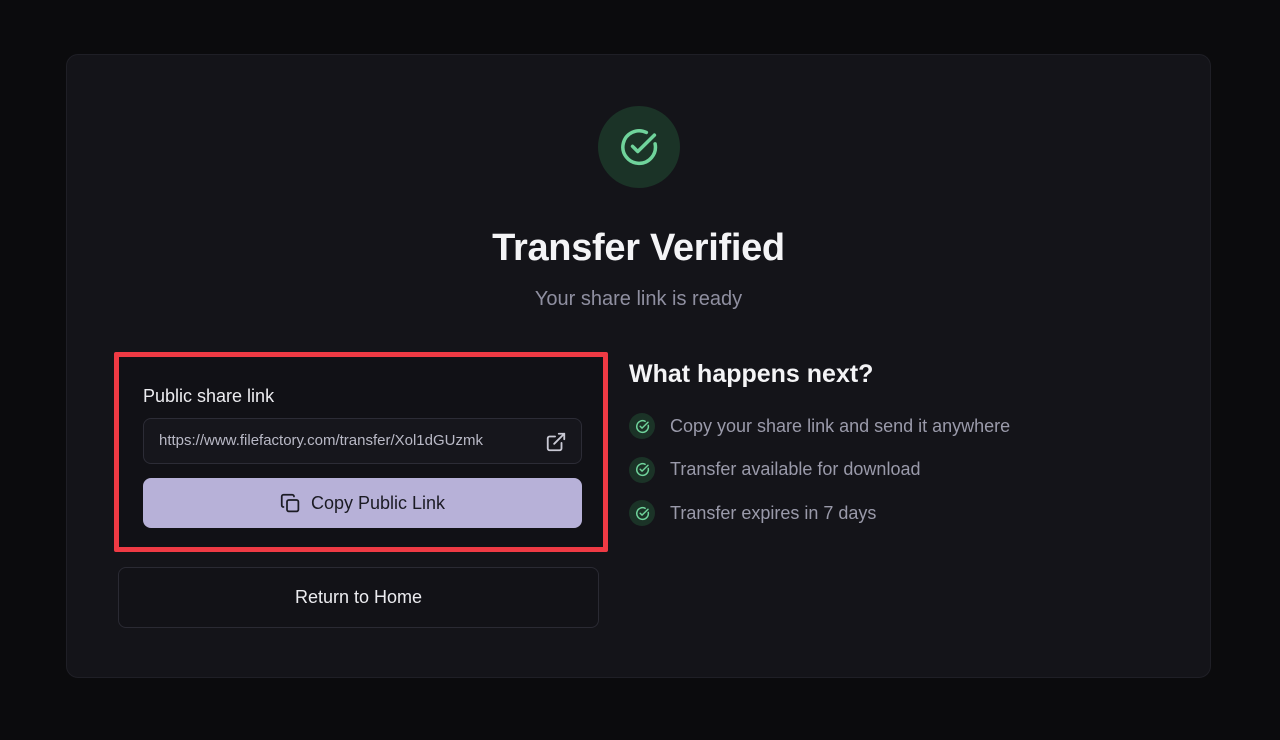 The image size is (1280, 740). What do you see at coordinates (358, 597) in the screenshot?
I see `return-home-button: Return to Home` at bounding box center [358, 597].